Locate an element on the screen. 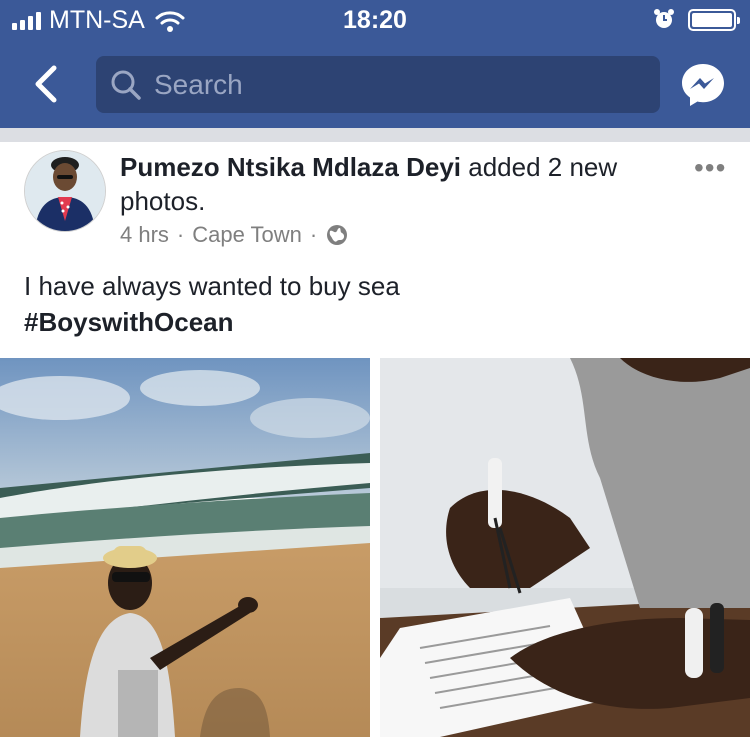 This screenshot has width=750, height=737. author-name: Pumezo Ntsika Mdlaza Deyi is located at coordinates (290, 167).